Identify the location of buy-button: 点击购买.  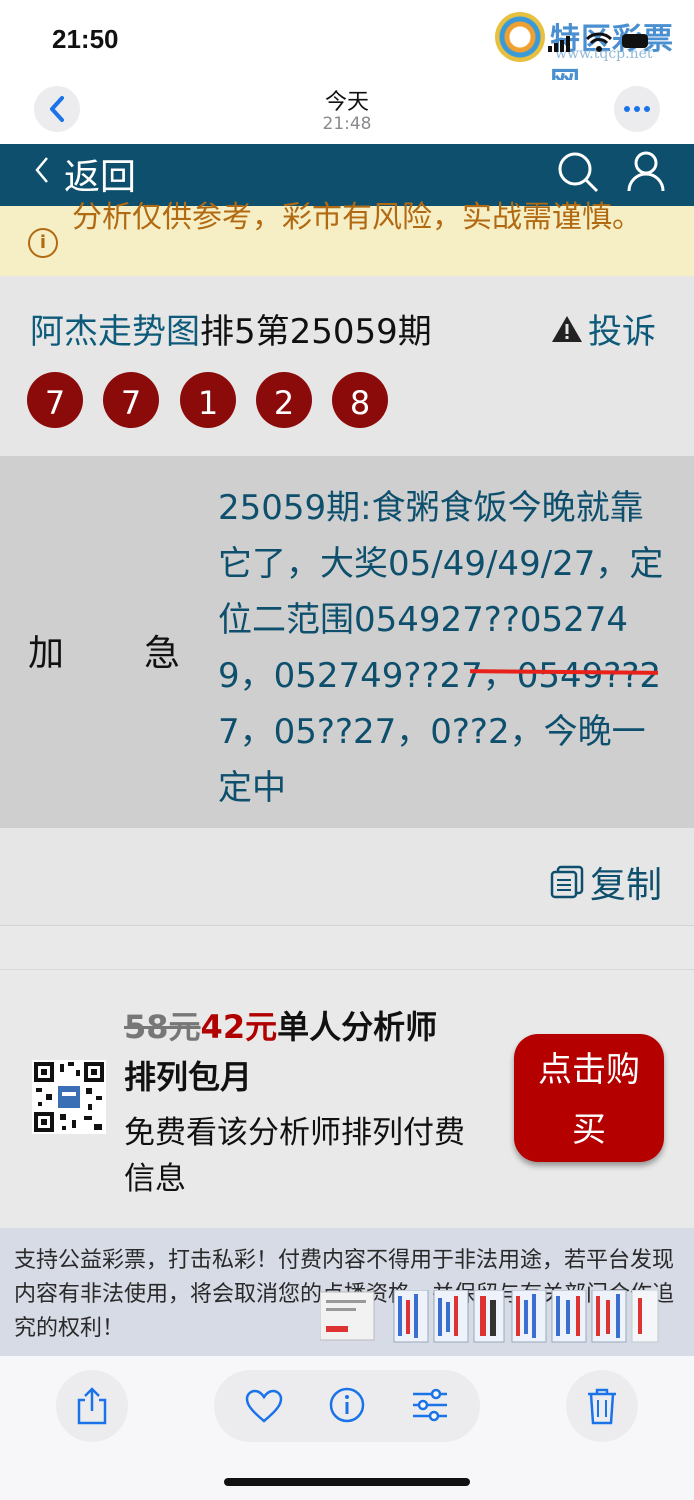
(589, 1098).